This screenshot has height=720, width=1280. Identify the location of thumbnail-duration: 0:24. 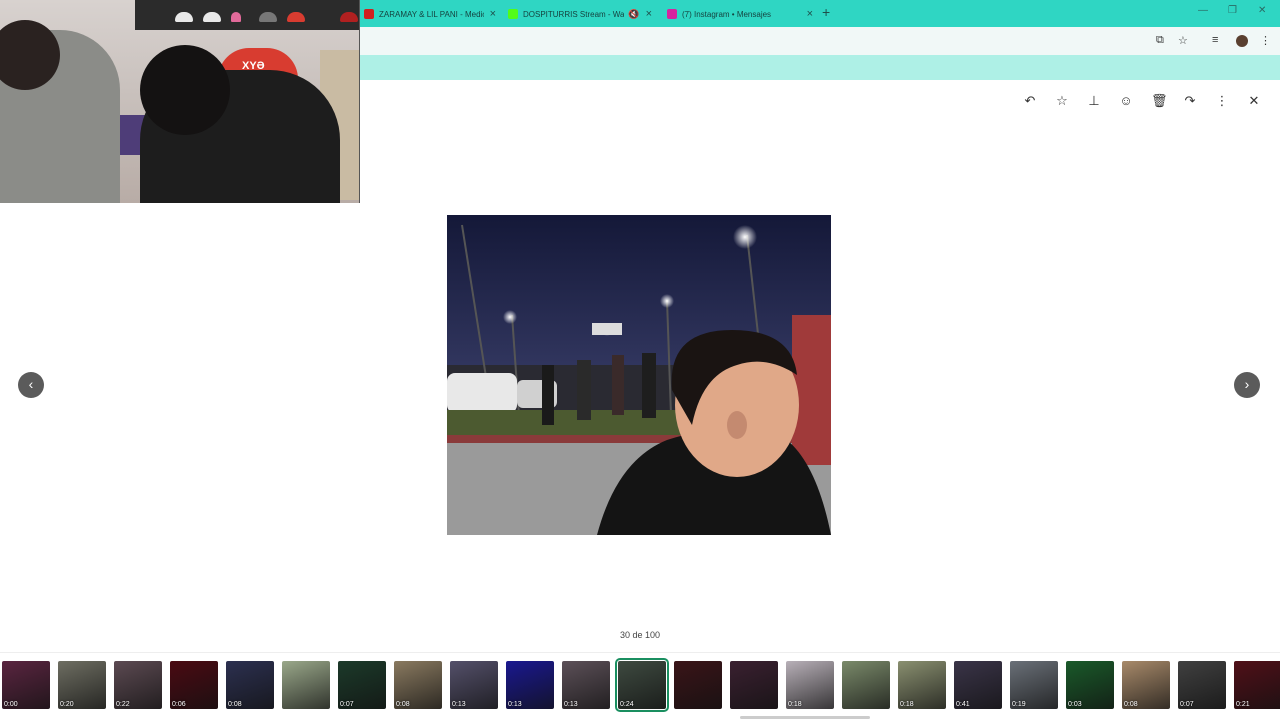
(627, 704).